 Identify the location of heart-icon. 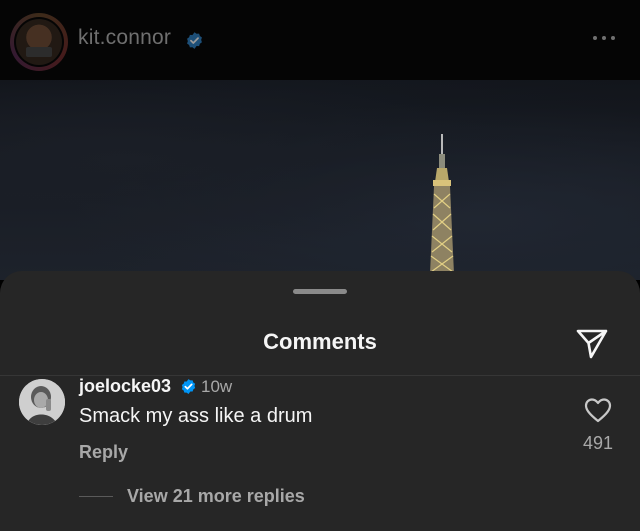
(598, 410).